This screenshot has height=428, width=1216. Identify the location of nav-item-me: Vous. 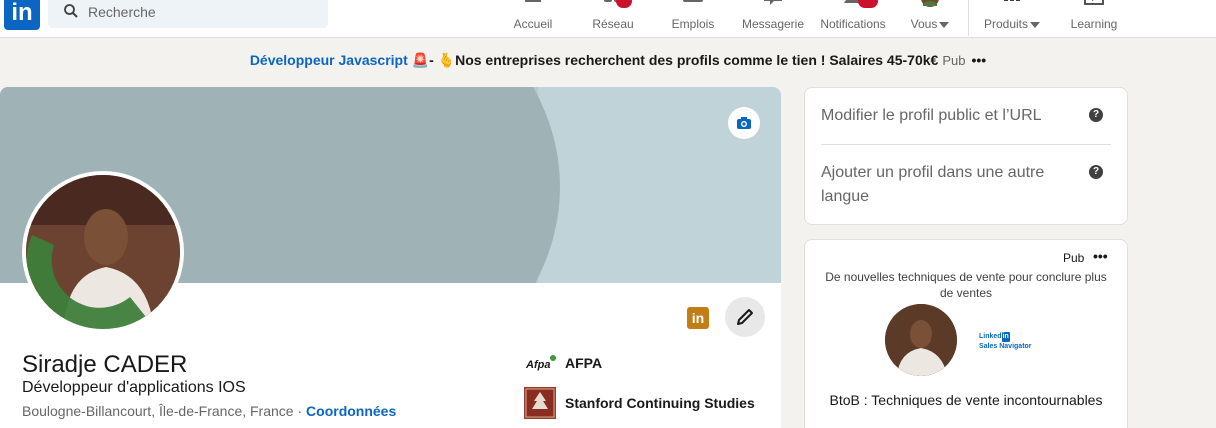
(930, 19).